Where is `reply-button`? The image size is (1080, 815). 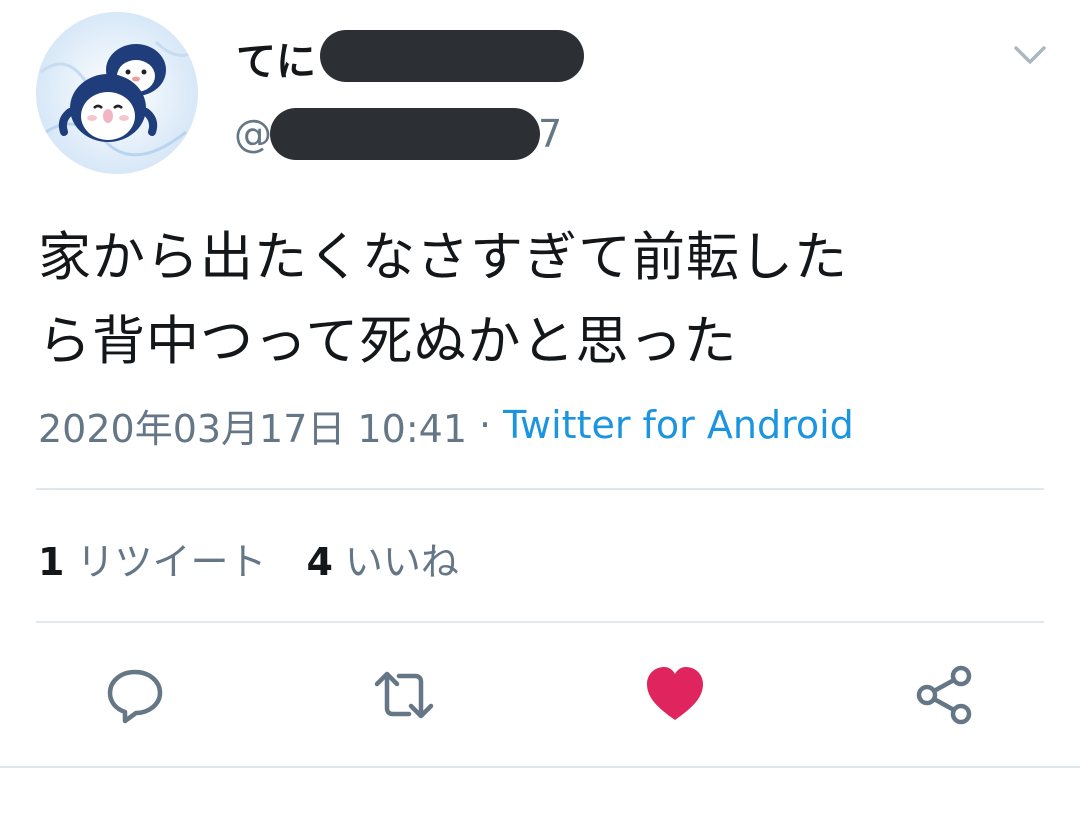 reply-button is located at coordinates (135, 695).